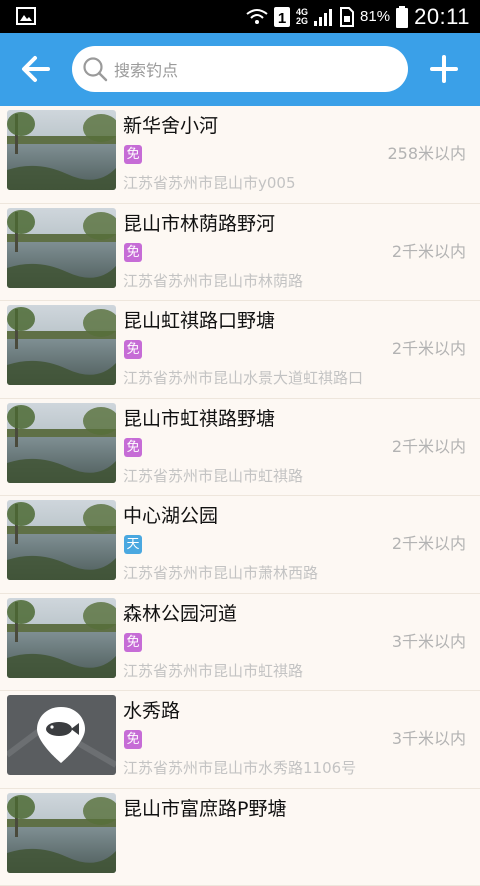  I want to click on spot-list-item: 昆山虹祺路口野塘 免 2千米以内 江苏省苏州市昆山水景大道虹祺路口, so click(240, 350).